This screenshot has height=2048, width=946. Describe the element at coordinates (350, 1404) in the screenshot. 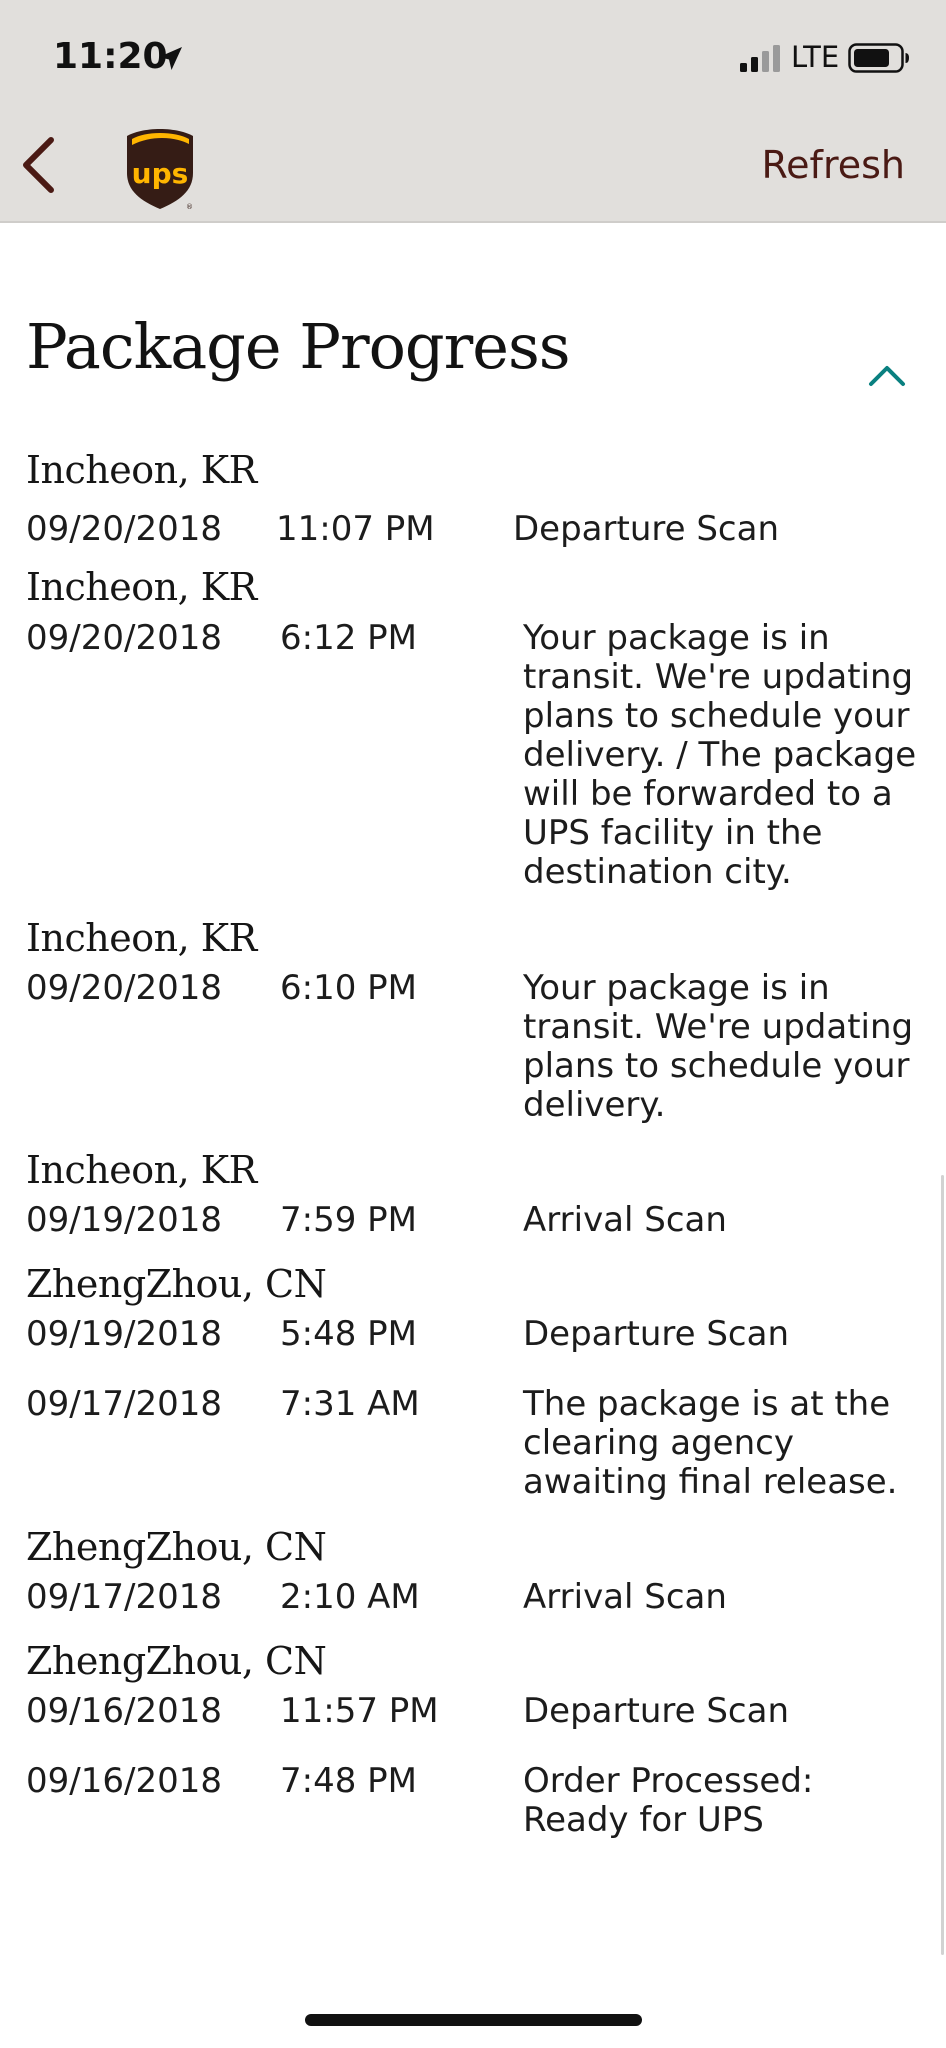

I see `event-time: 7:31 AM` at that location.